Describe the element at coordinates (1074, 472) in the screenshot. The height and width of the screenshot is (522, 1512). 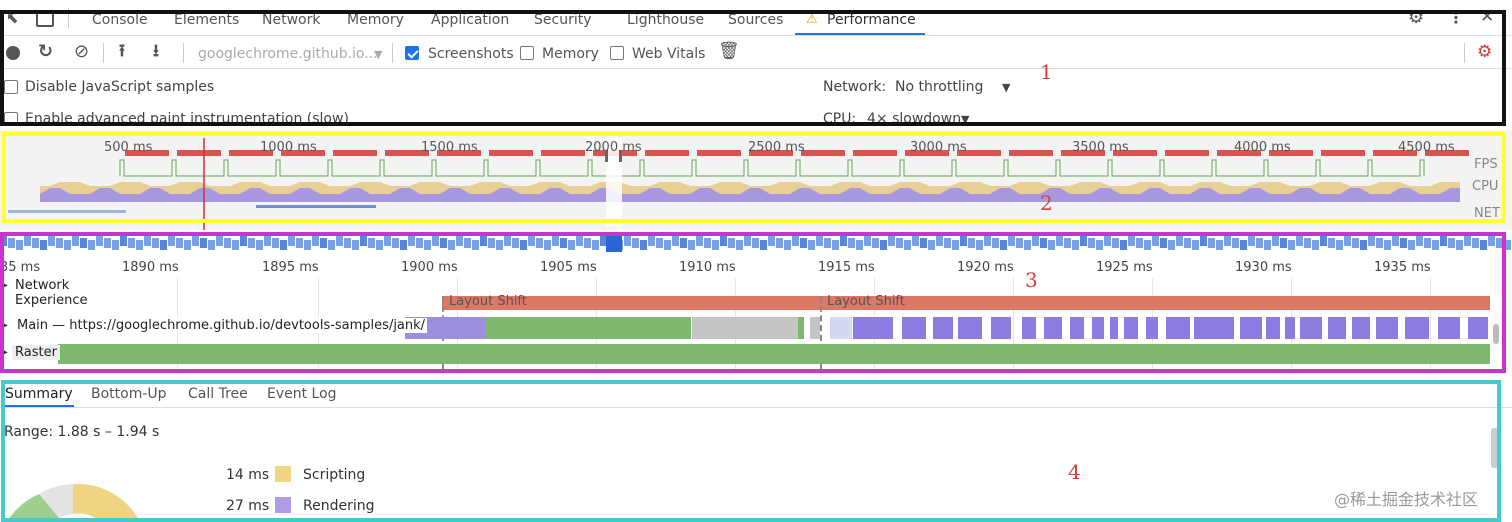
I see `annotation-number-4: 4` at that location.